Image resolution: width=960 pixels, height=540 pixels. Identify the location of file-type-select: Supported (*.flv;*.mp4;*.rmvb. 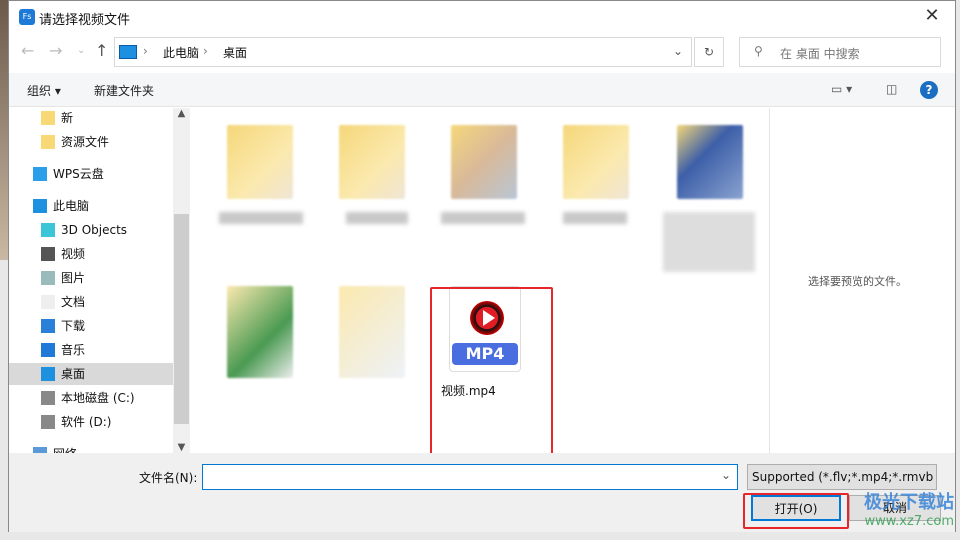
(842, 477).